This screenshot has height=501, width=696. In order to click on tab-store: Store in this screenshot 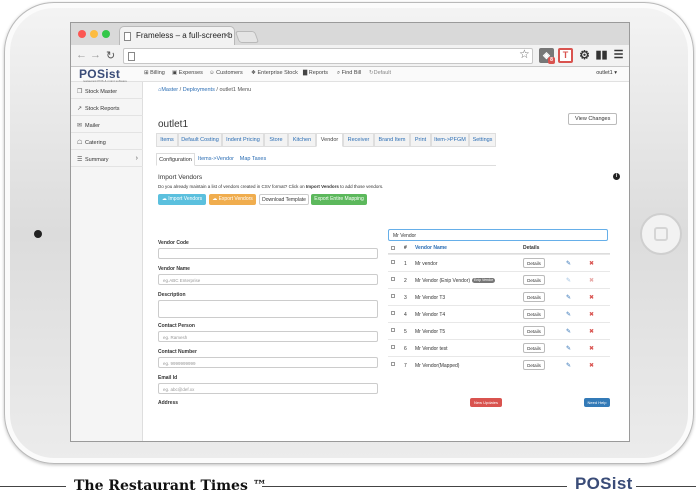, I will do `click(276, 140)`.